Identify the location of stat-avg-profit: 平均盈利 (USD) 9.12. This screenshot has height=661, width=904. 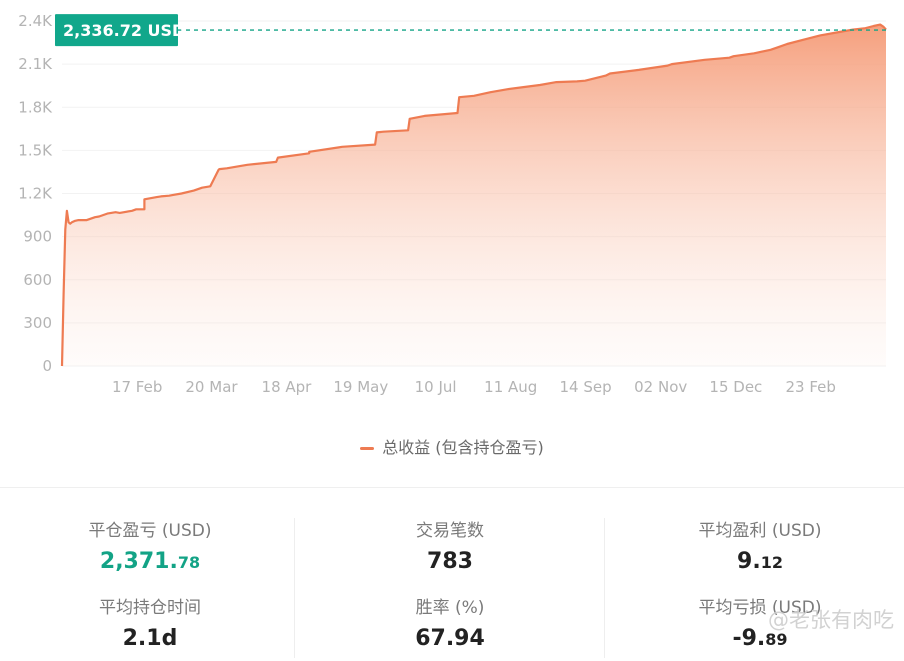
(757, 549).